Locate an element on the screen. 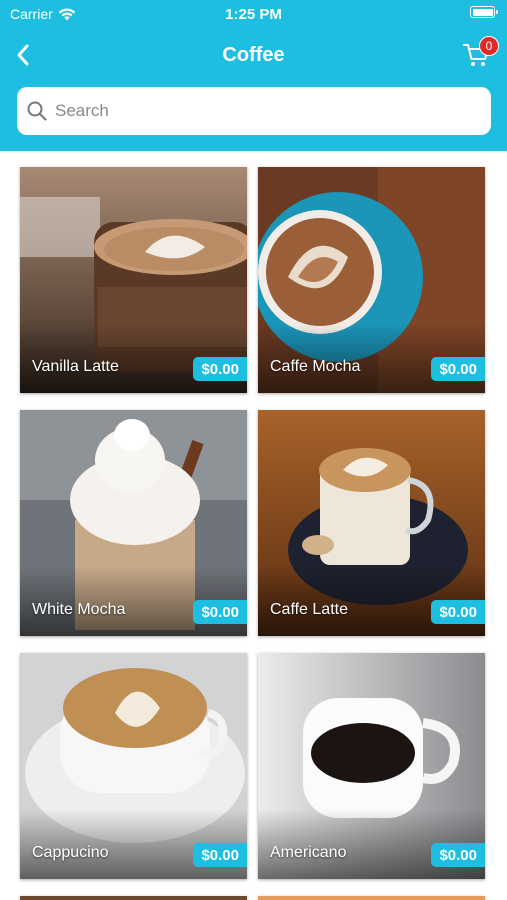 Image resolution: width=507 pixels, height=900 pixels. cart-count-badge: 0 is located at coordinates (489, 46).